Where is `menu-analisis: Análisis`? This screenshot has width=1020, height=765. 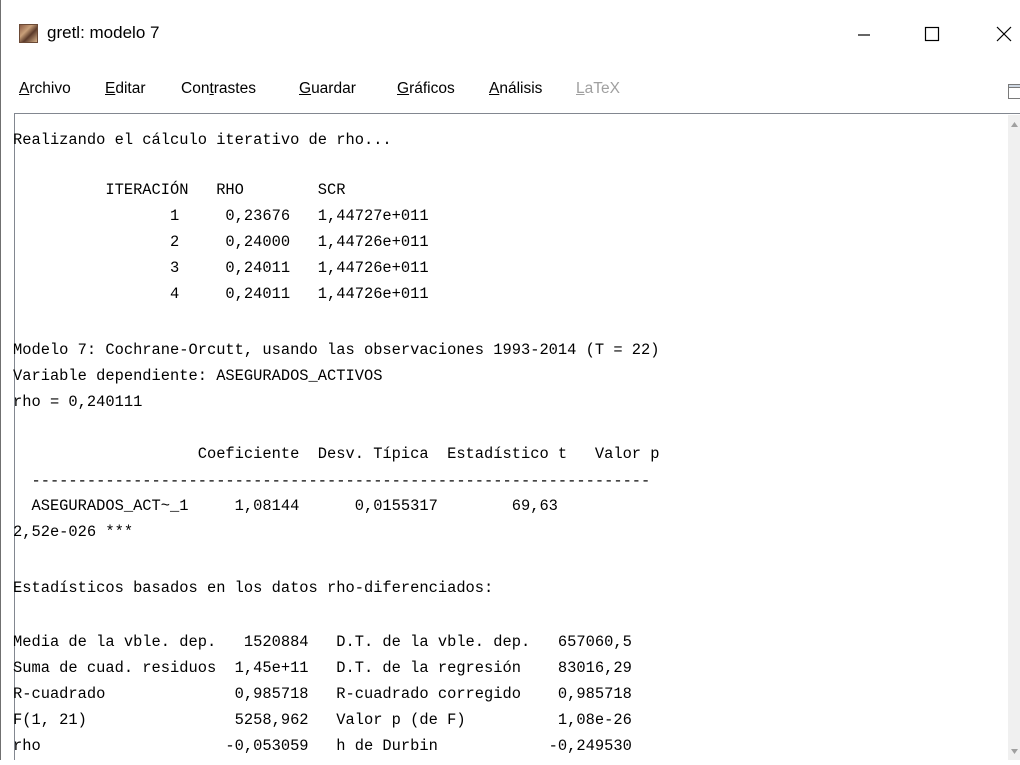 menu-analisis: Análisis is located at coordinates (515, 89).